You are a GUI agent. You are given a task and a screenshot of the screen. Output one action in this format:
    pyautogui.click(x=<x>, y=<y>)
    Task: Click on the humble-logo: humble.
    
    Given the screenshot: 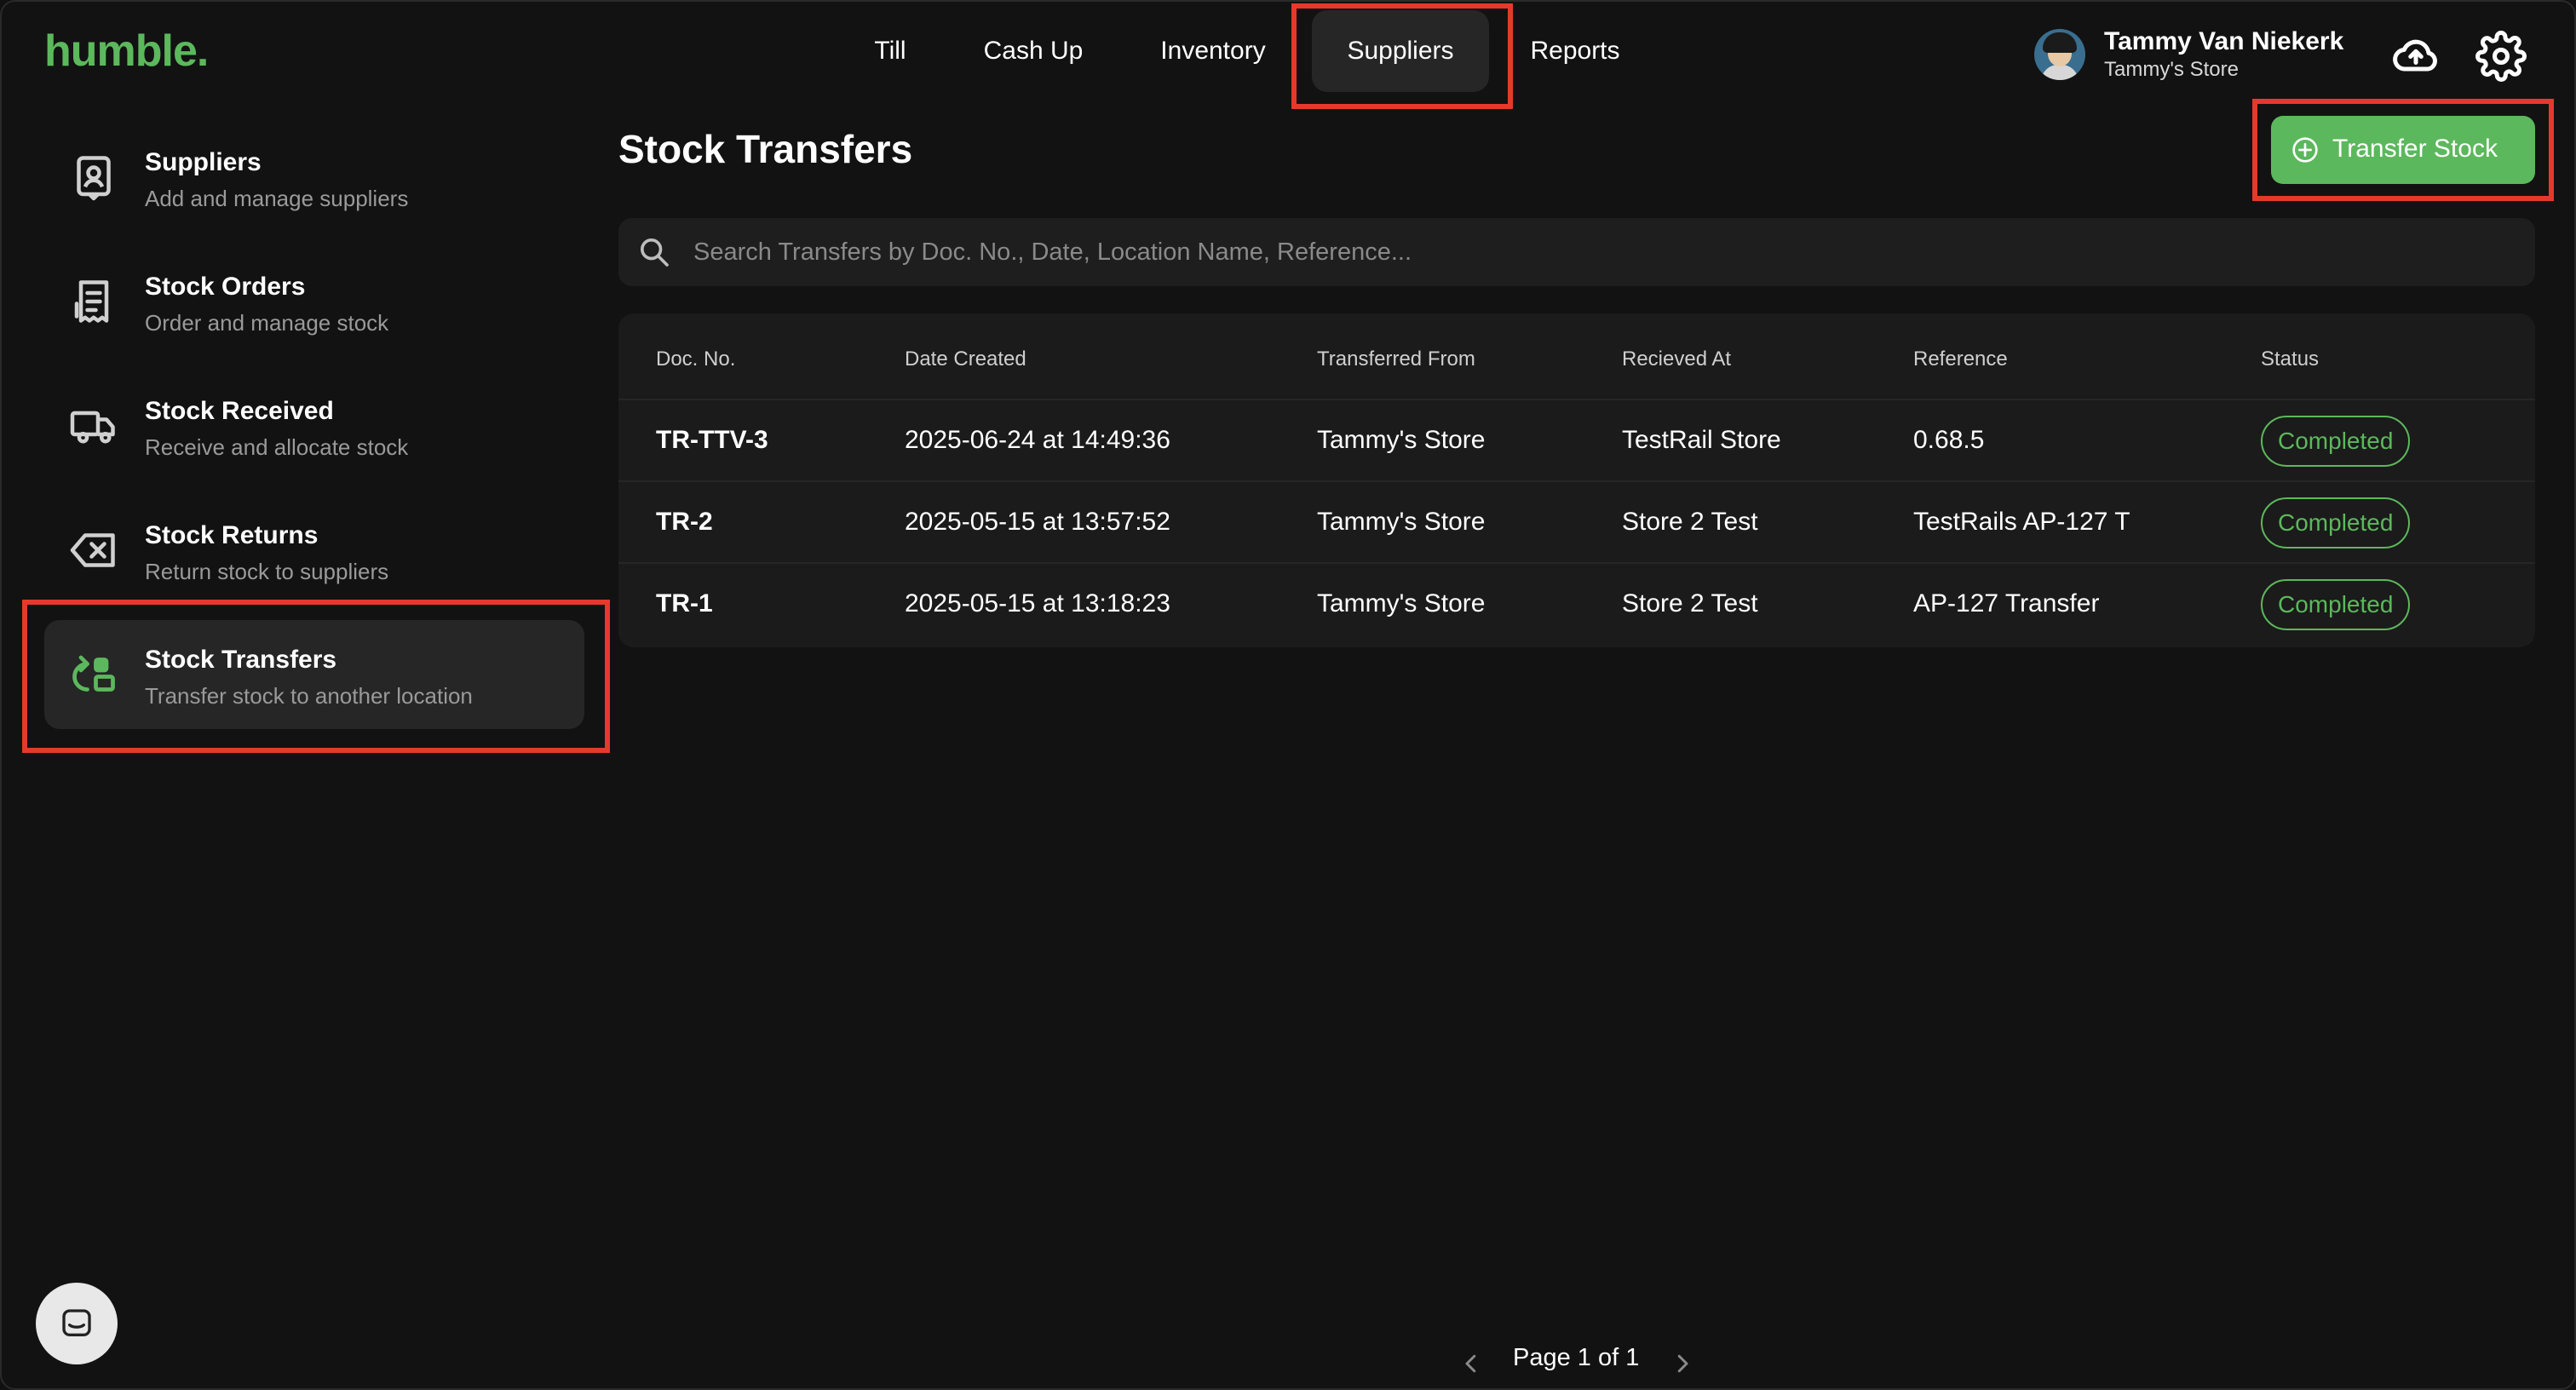 What is the action you would take?
    pyautogui.click(x=126, y=51)
    